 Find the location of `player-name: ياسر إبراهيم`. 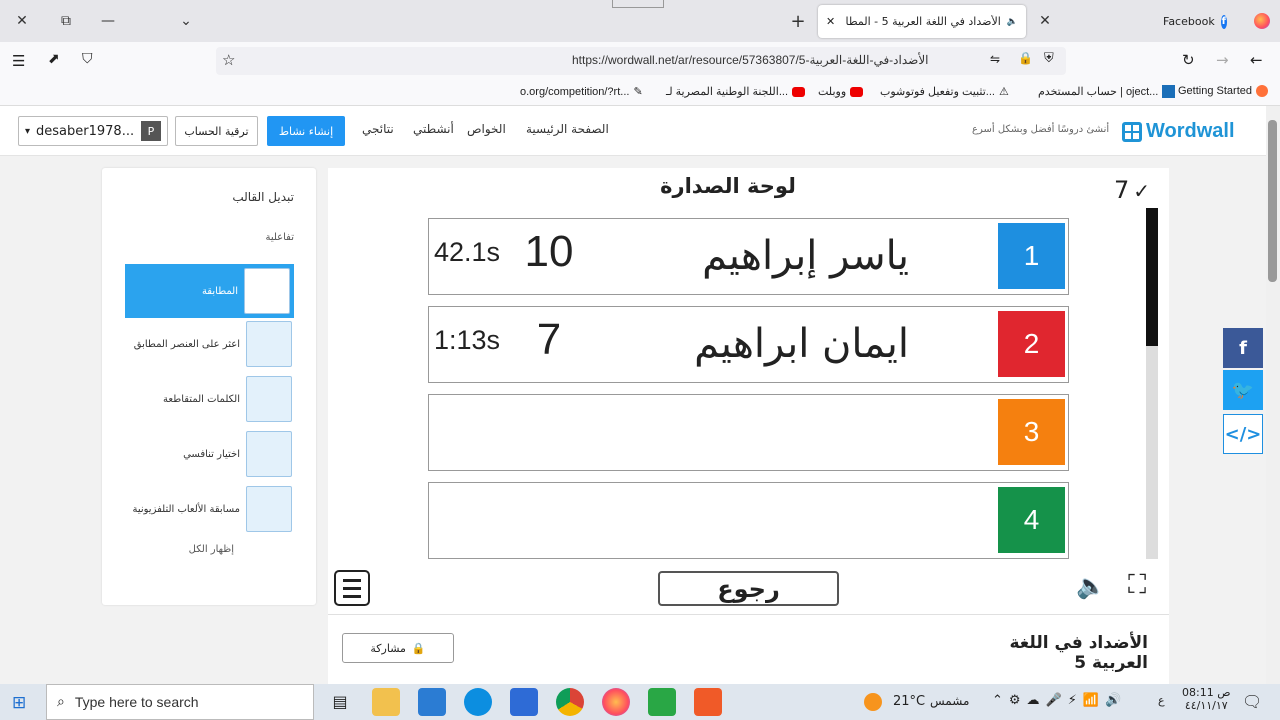

player-name: ياسر إبراهيم is located at coordinates (805, 256).